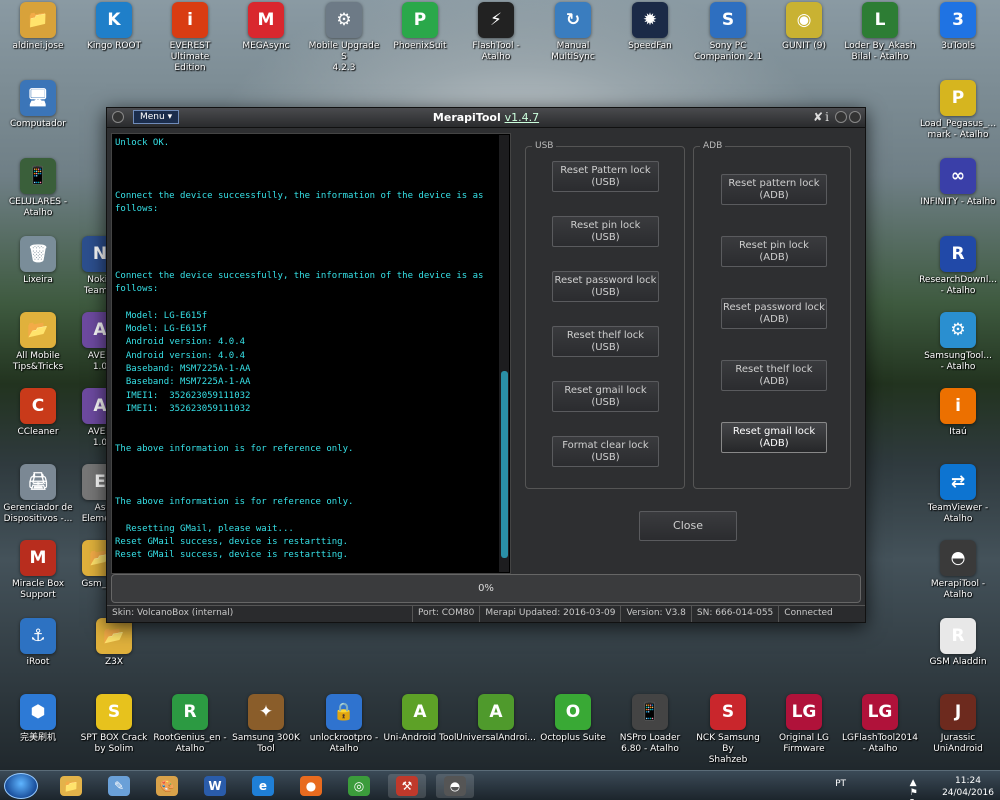 This screenshot has width=1000, height=800. I want to click on usb-action-button: Reset thelf lock (USB), so click(605, 341).